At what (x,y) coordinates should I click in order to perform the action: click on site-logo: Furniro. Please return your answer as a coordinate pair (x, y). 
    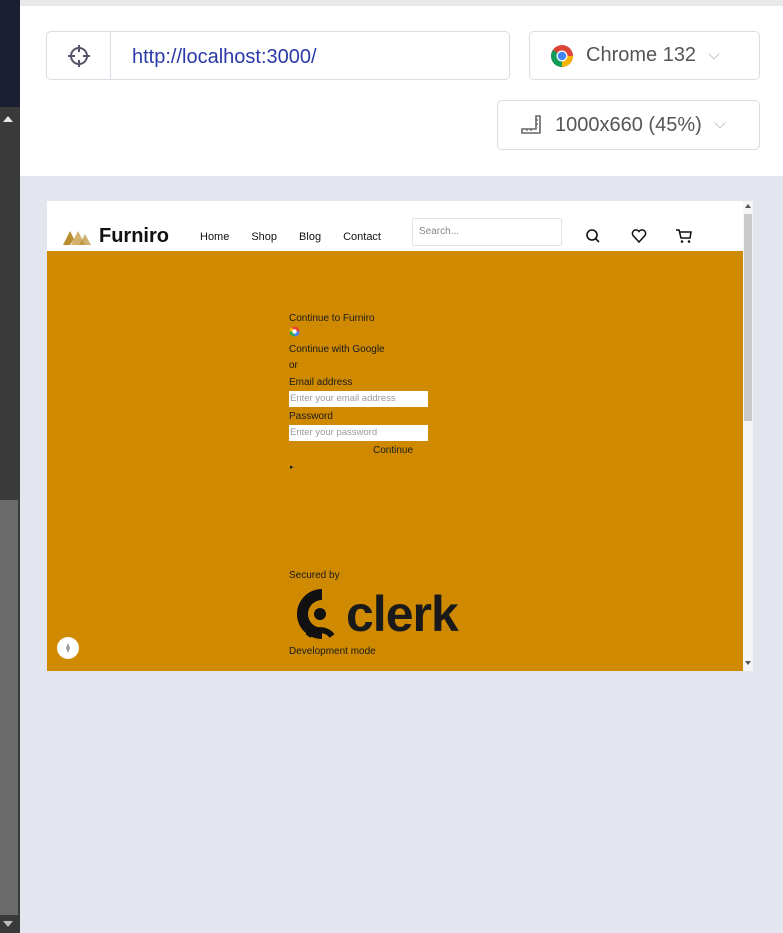
    Looking at the image, I should click on (116, 236).